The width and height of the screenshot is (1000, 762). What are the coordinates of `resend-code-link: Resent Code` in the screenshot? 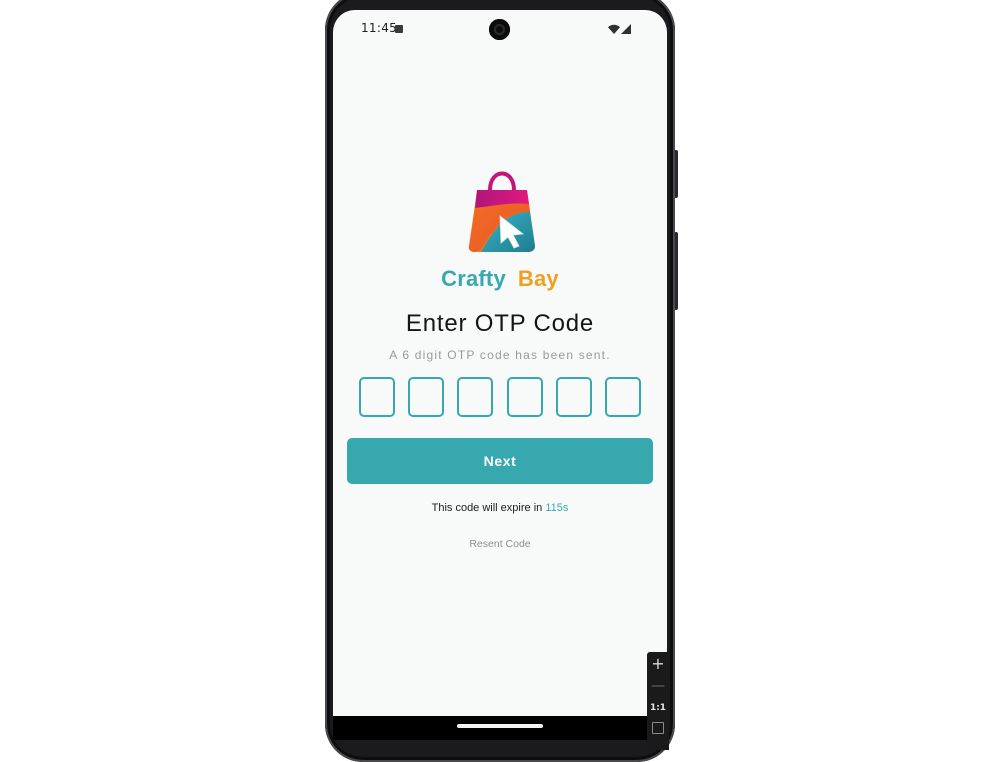 It's located at (500, 544).